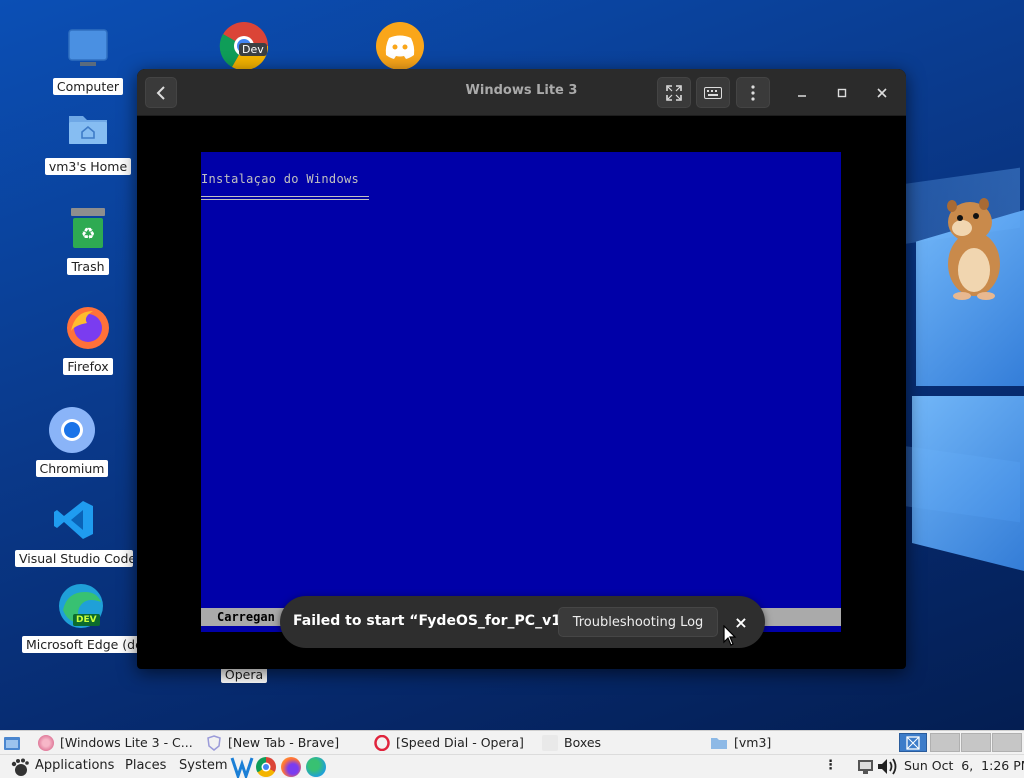  I want to click on applications-menu: Applications, so click(74, 765).